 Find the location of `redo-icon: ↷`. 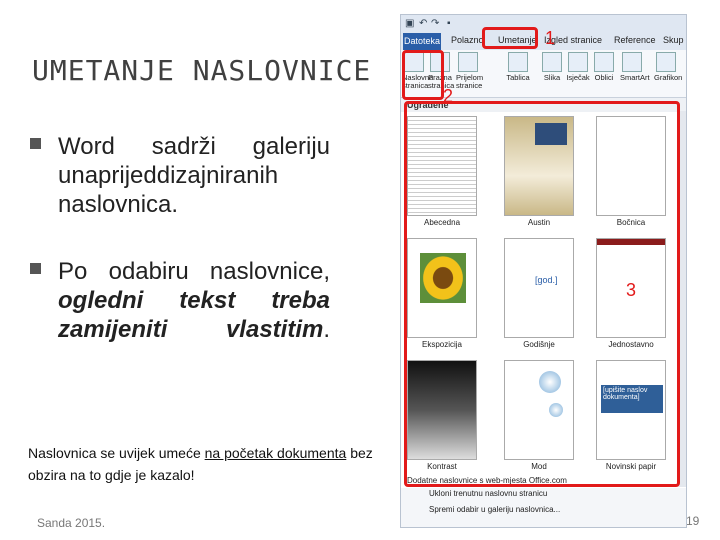

redo-icon: ↷ is located at coordinates (435, 23).